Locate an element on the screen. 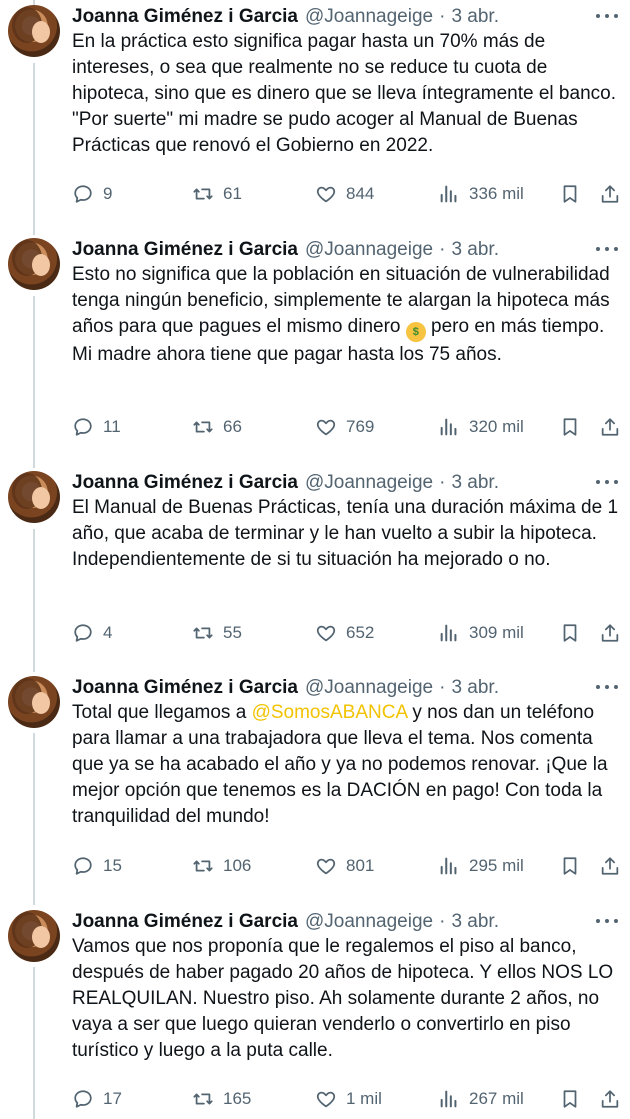 The height and width of the screenshot is (1119, 630). reply-button: 15 is located at coordinates (97, 866).